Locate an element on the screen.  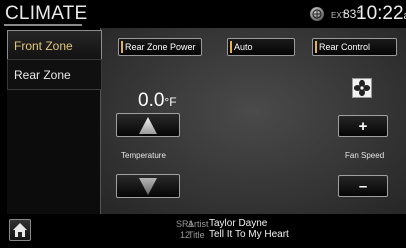
temperature-readout: 0.0°F is located at coordinates (157, 101).